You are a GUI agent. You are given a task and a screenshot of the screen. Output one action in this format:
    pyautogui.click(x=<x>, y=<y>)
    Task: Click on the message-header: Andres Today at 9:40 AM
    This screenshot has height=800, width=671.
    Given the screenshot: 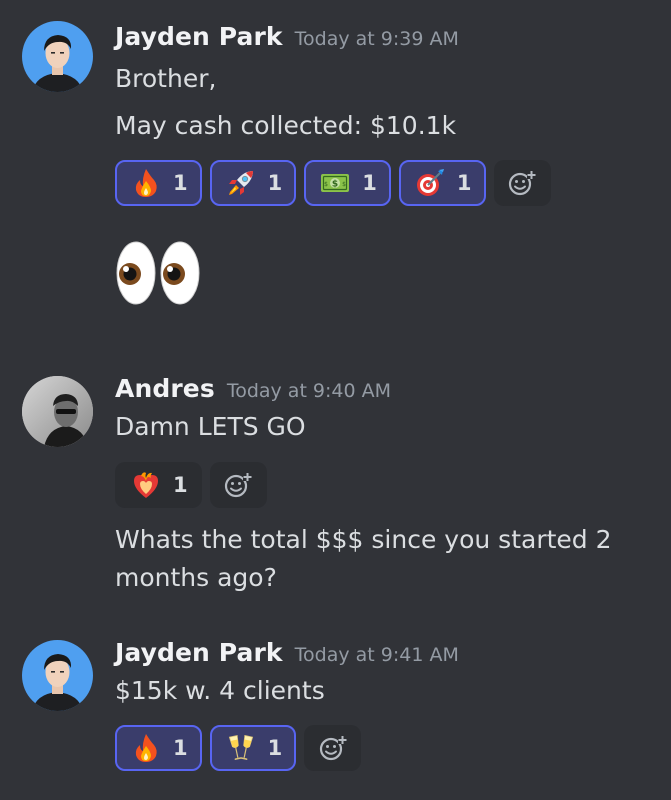 What is the action you would take?
    pyautogui.click(x=253, y=388)
    